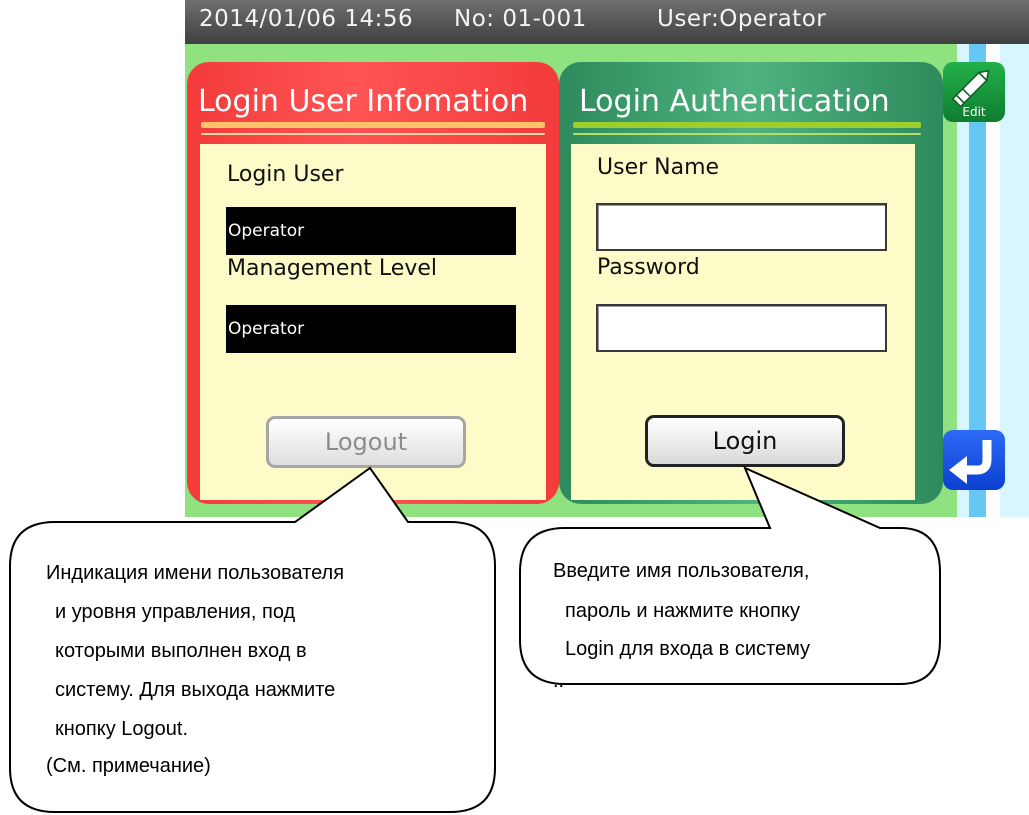 The width and height of the screenshot is (1029, 815). Describe the element at coordinates (682, 611) in the screenshot. I see `callout-right-line-2: пароль и нажмите кнопку` at that location.